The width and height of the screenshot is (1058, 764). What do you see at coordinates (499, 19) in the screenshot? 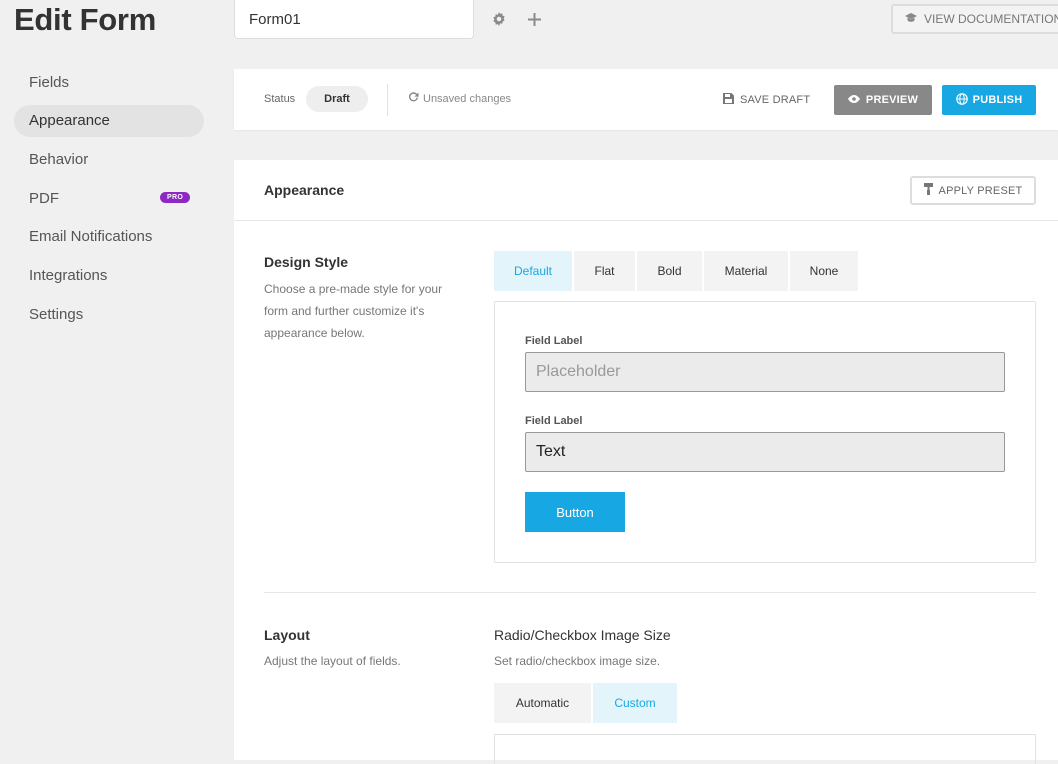
I see `gear-icon` at bounding box center [499, 19].